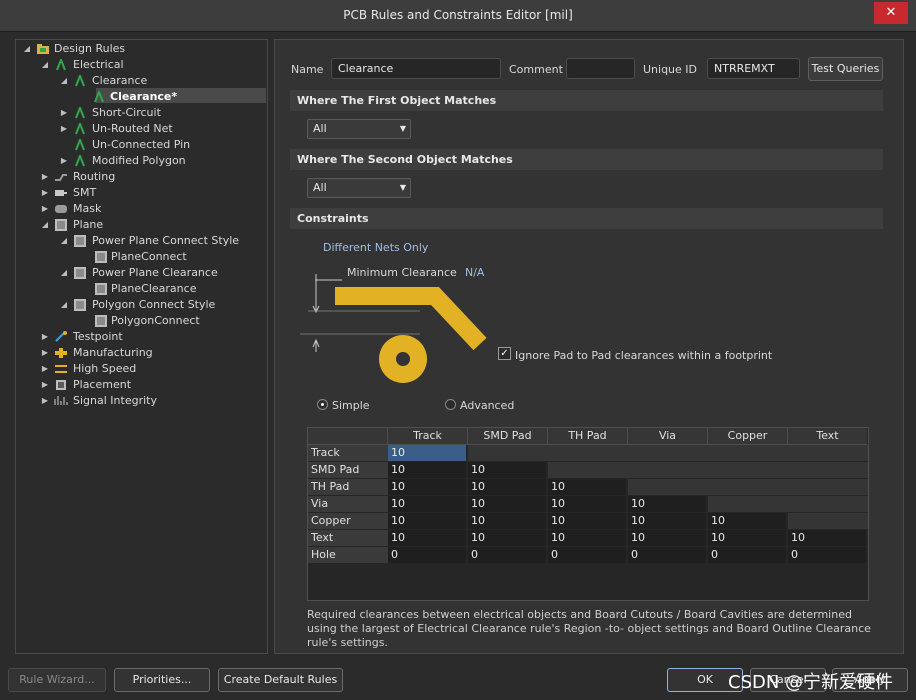 The width and height of the screenshot is (916, 700). What do you see at coordinates (80, 81) in the screenshot?
I see `clearance-icon` at bounding box center [80, 81].